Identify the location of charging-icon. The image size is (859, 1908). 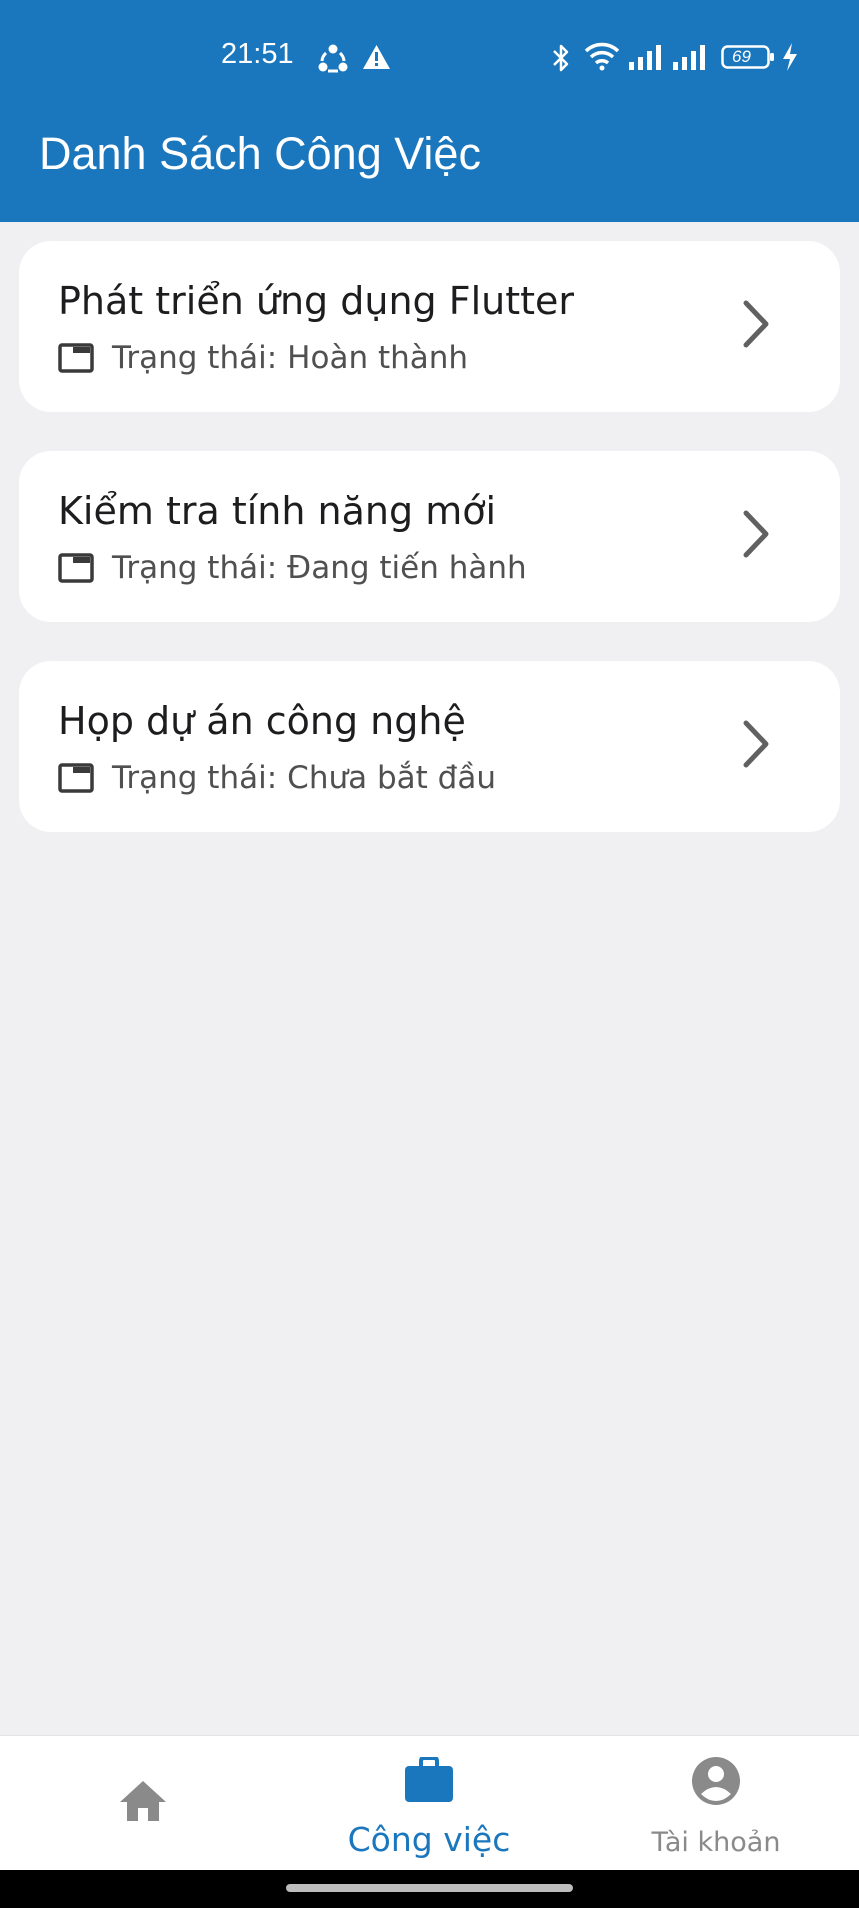
(790, 57).